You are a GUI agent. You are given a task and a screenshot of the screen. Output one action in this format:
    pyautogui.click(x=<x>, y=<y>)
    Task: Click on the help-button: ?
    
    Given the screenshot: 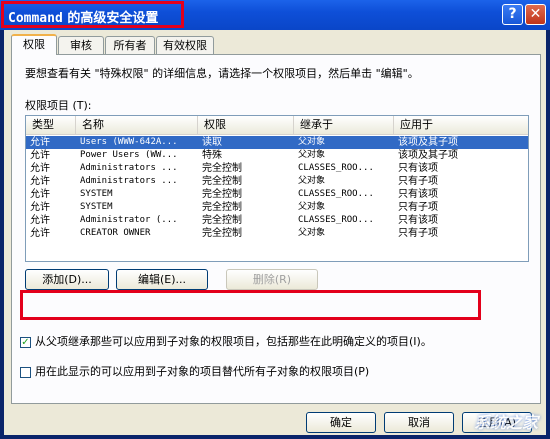 What is the action you would take?
    pyautogui.click(x=512, y=14)
    